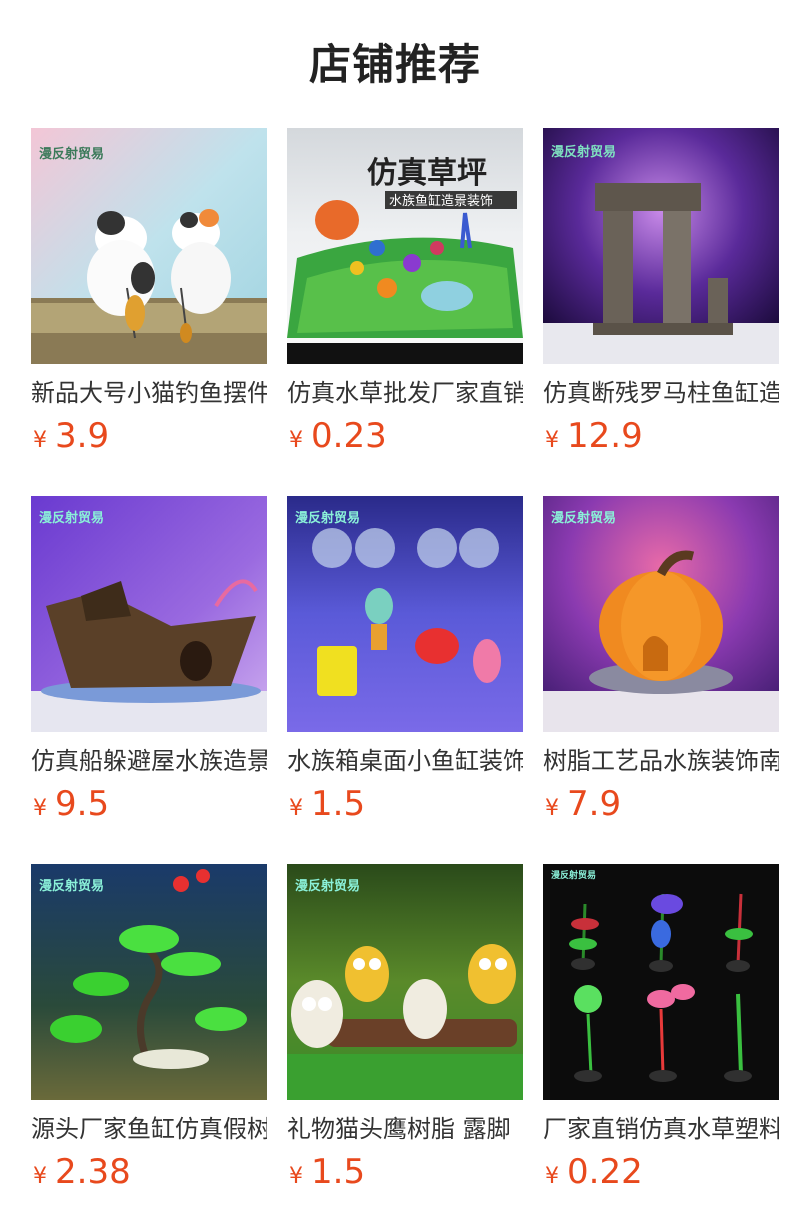 The image size is (790, 1232). Describe the element at coordinates (405, 1129) in the screenshot. I see `product-name: 礼物猫头鹰树脂 露脚` at that location.